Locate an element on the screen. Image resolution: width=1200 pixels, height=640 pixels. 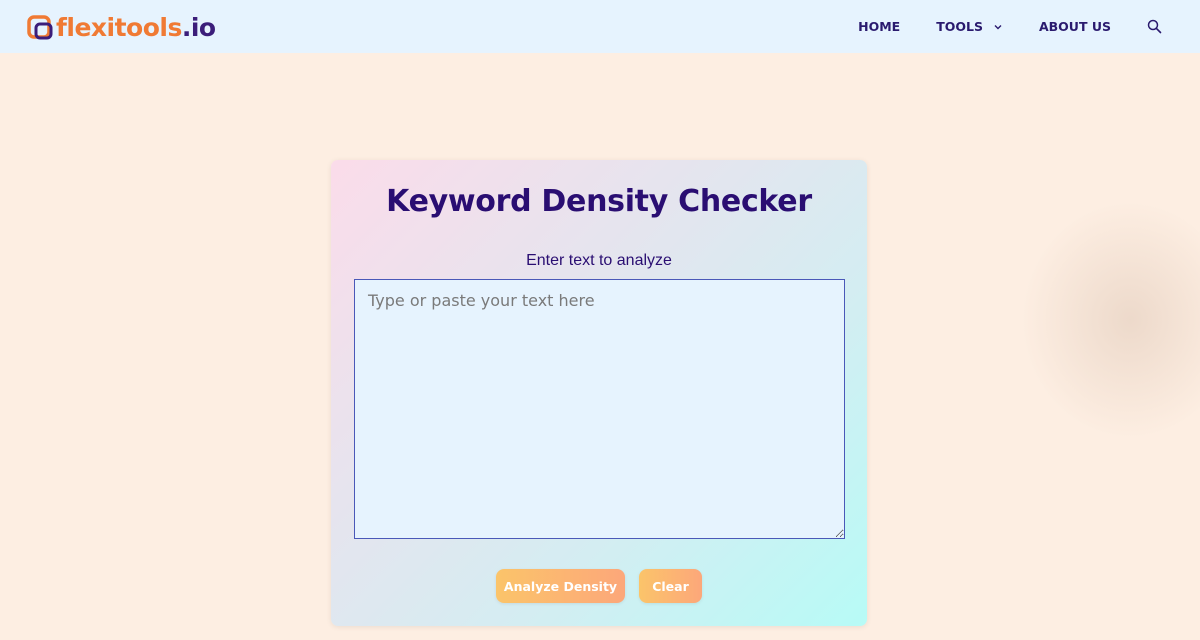
background-glow is located at coordinates (1110, 320).